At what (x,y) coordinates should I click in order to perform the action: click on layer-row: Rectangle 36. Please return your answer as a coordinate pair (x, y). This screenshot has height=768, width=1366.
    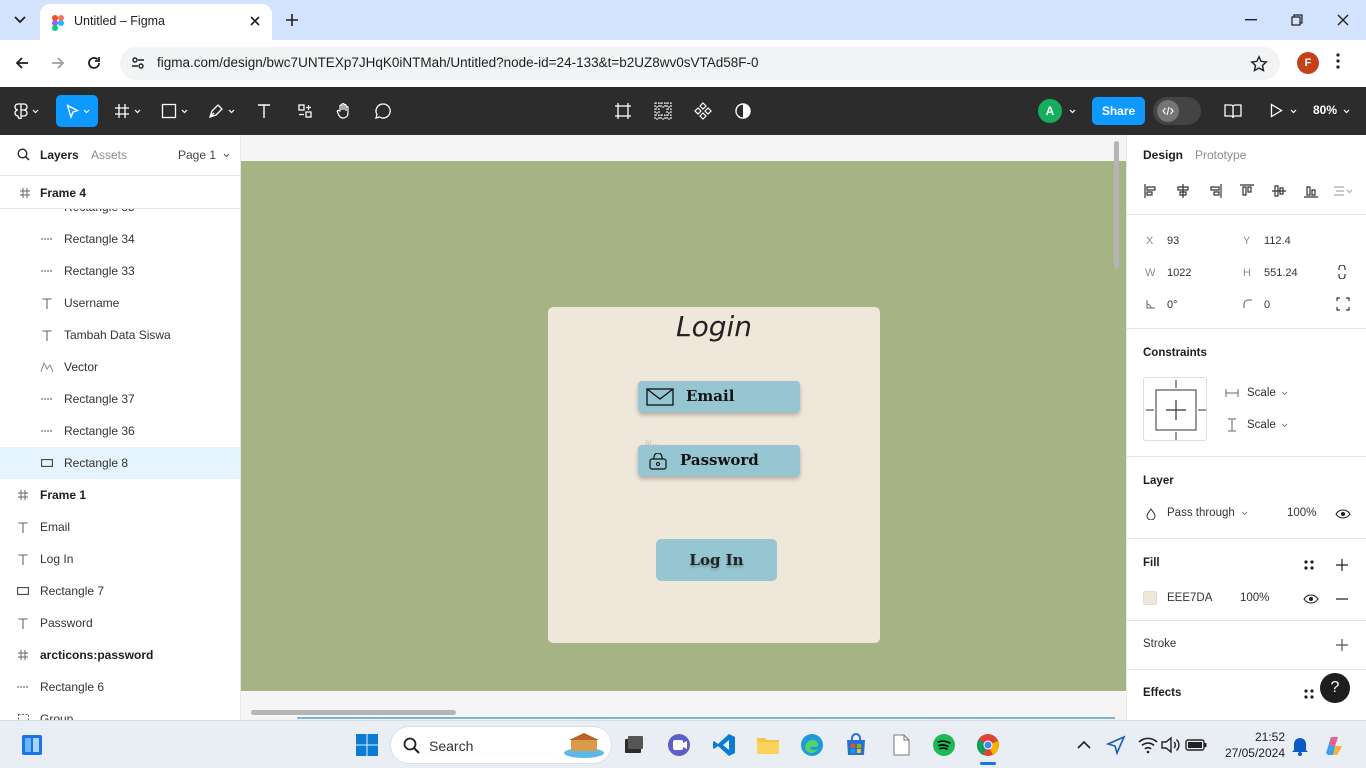
    Looking at the image, I should click on (120, 431).